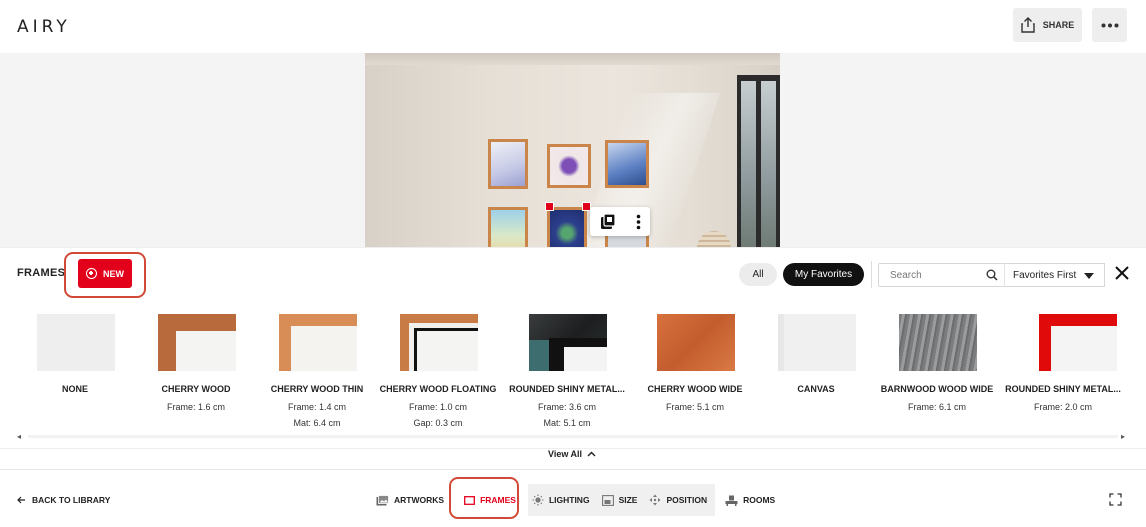  Describe the element at coordinates (317, 389) in the screenshot. I see `frame-name: CHERRY WOOD THIN` at that location.